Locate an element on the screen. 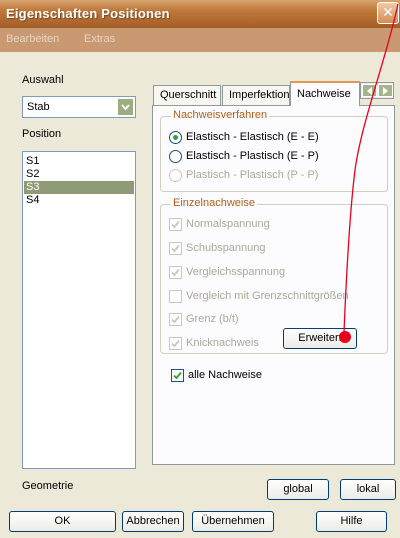  radio-label: Elastisch - Elastisch (E - E) is located at coordinates (252, 137).